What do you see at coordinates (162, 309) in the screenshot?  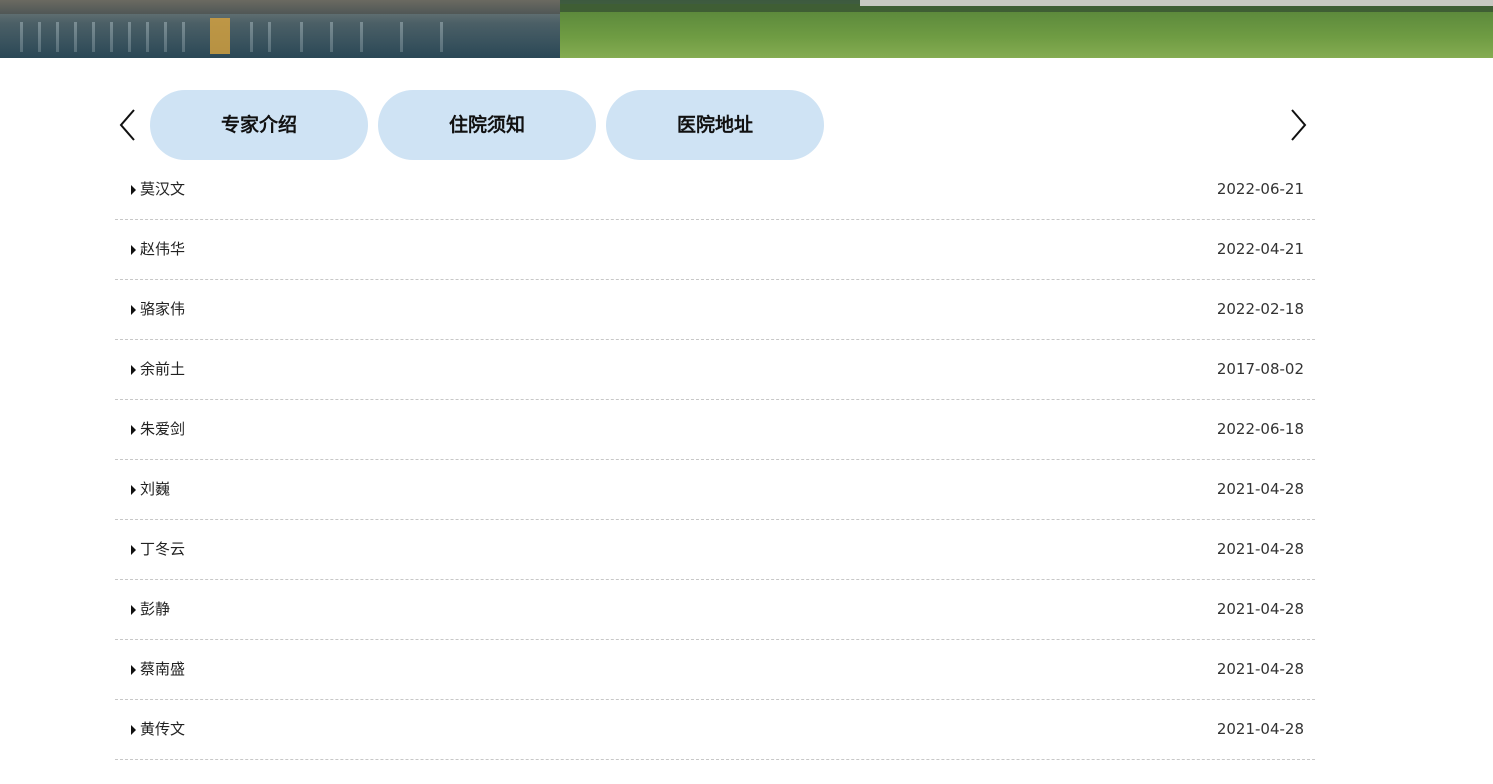 I see `list-item-title: 骆家伟` at bounding box center [162, 309].